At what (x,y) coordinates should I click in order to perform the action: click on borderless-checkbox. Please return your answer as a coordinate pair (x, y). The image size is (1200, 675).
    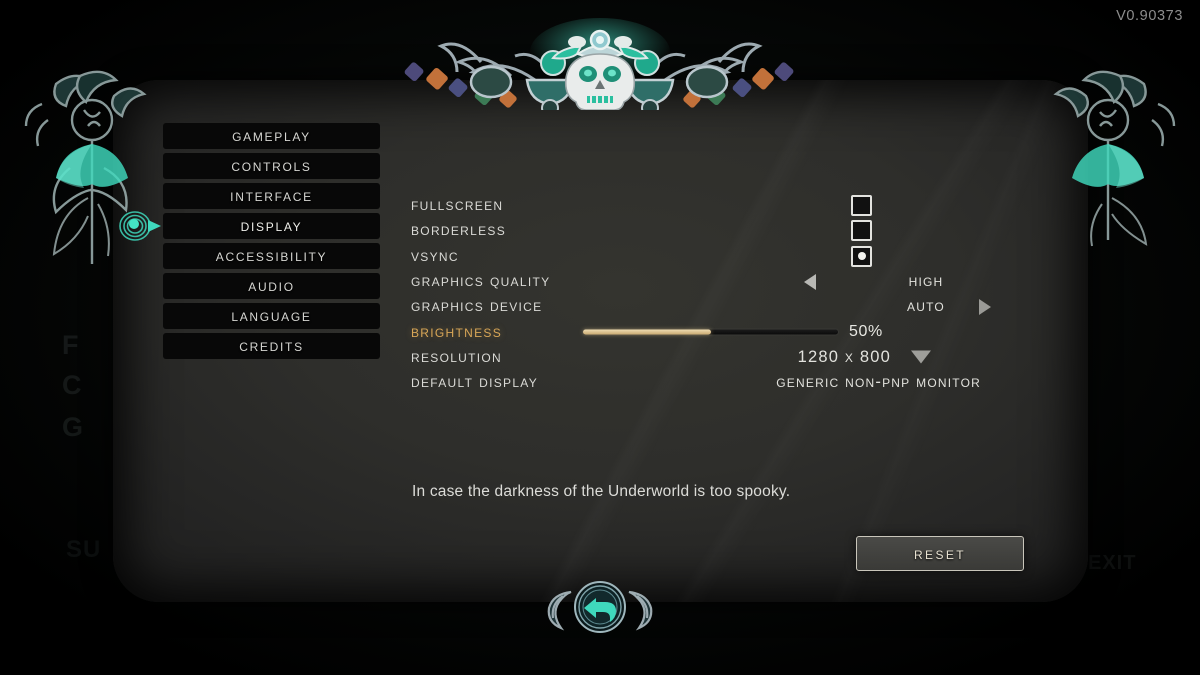
    Looking at the image, I should click on (861, 231).